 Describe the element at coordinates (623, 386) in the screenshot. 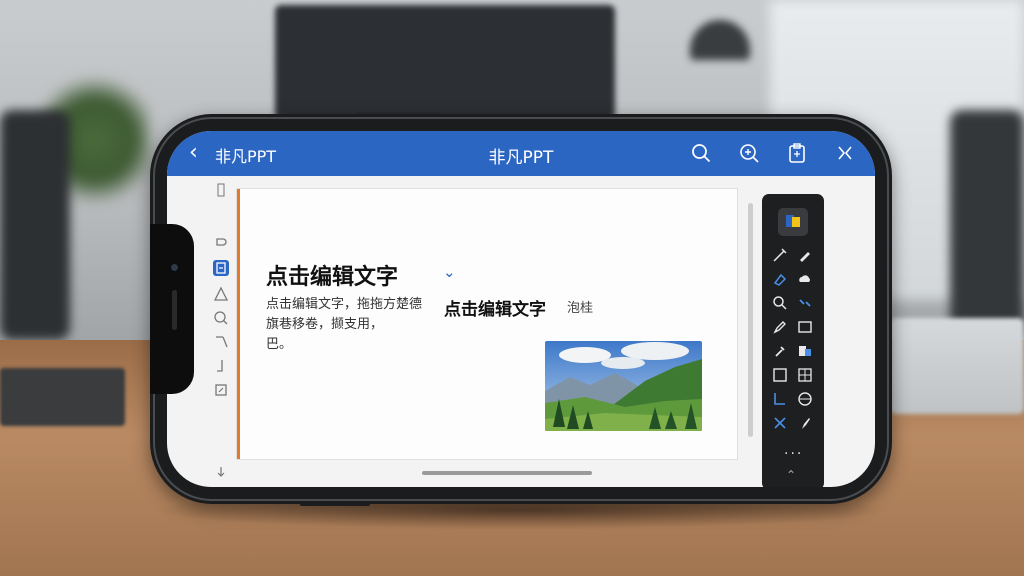

I see `landscape-image` at that location.